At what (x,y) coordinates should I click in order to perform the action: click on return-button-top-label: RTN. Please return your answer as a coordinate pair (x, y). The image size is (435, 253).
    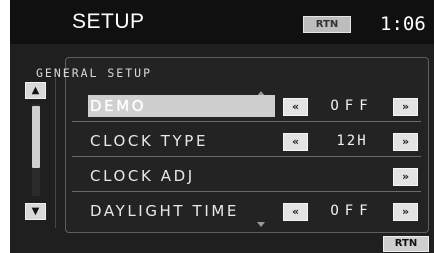
    Looking at the image, I should click on (327, 24).